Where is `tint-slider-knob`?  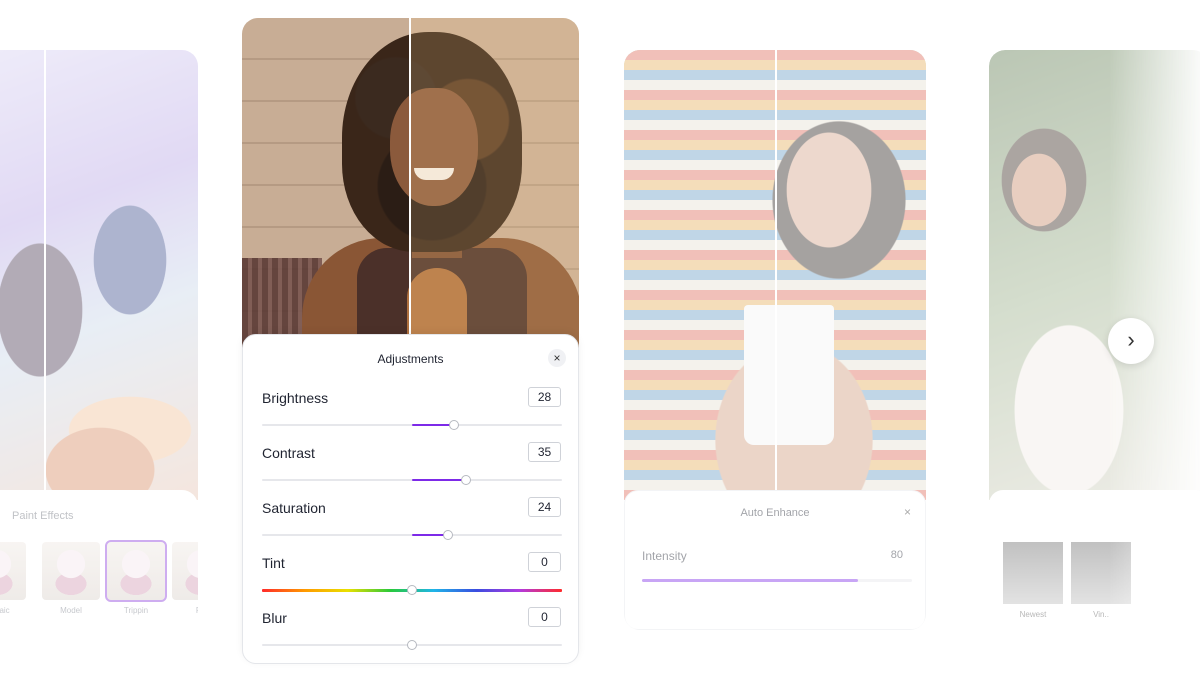 tint-slider-knob is located at coordinates (412, 590).